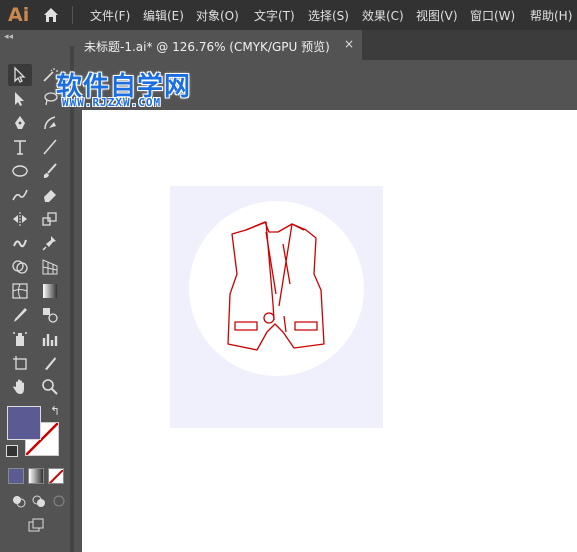 Image resolution: width=577 pixels, height=552 pixels. What do you see at coordinates (551, 15) in the screenshot?
I see `menu-help: 帮助(H)` at bounding box center [551, 15].